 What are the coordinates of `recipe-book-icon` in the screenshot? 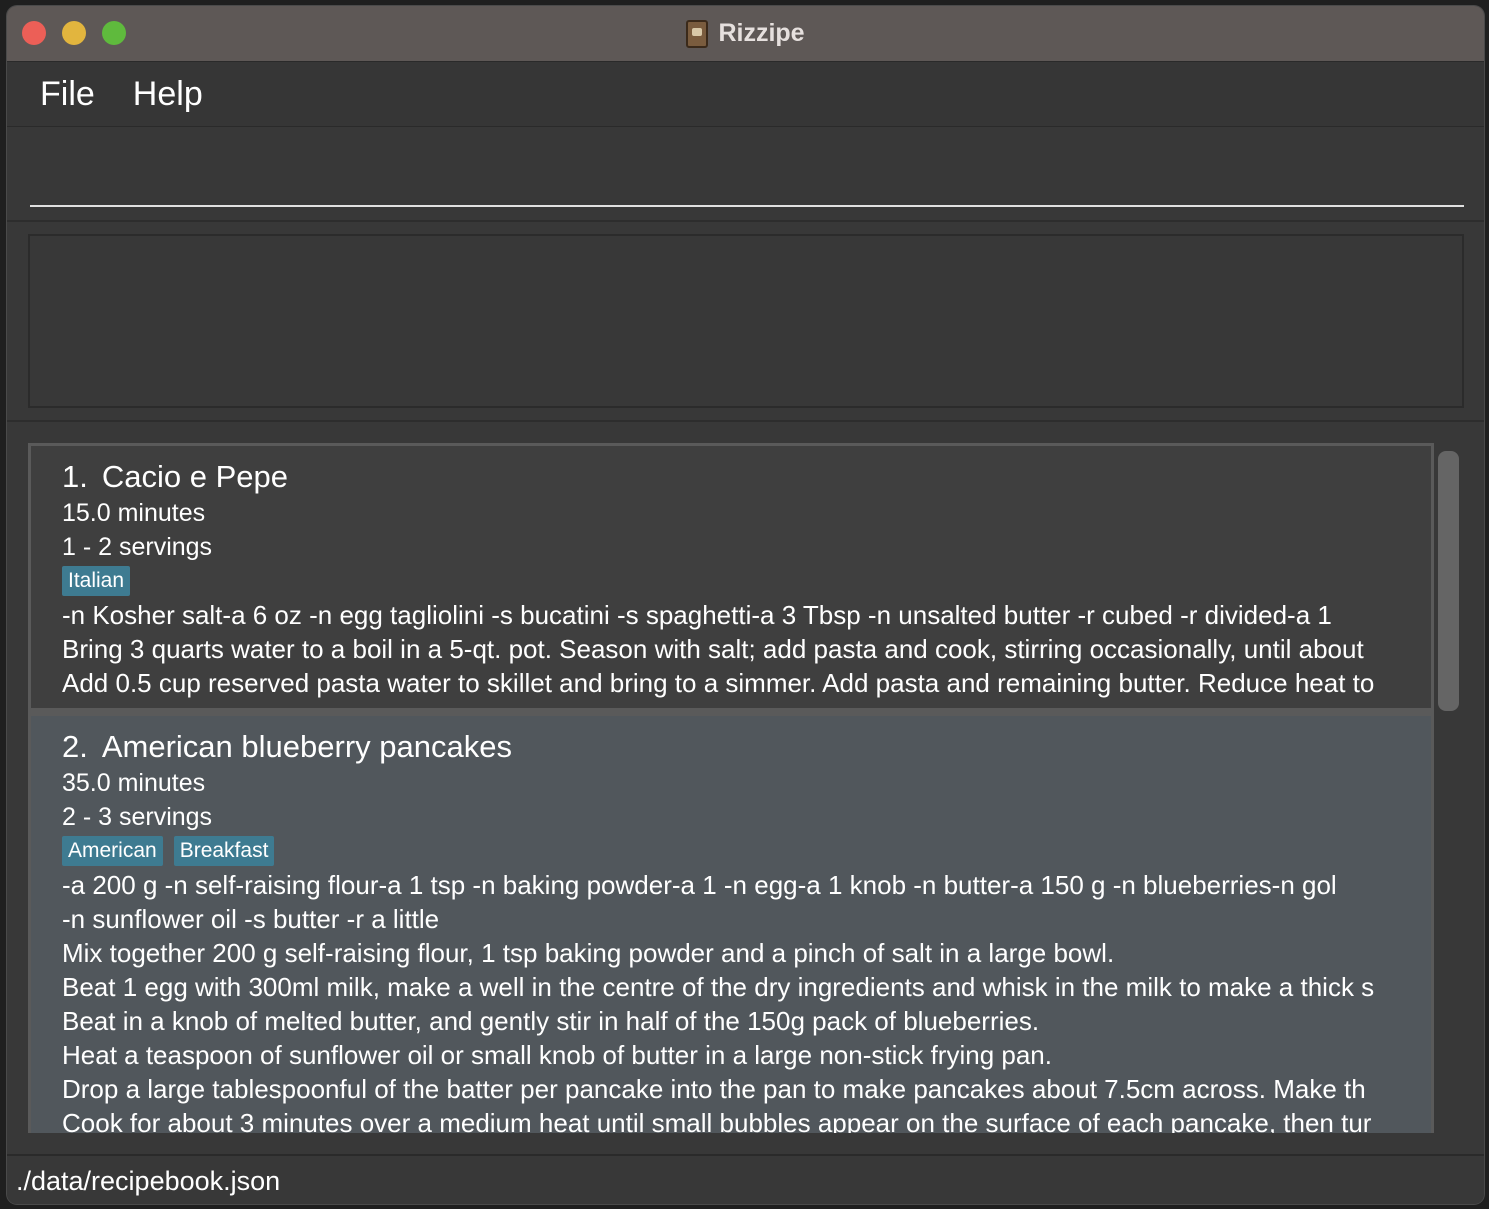 It's located at (697, 33).